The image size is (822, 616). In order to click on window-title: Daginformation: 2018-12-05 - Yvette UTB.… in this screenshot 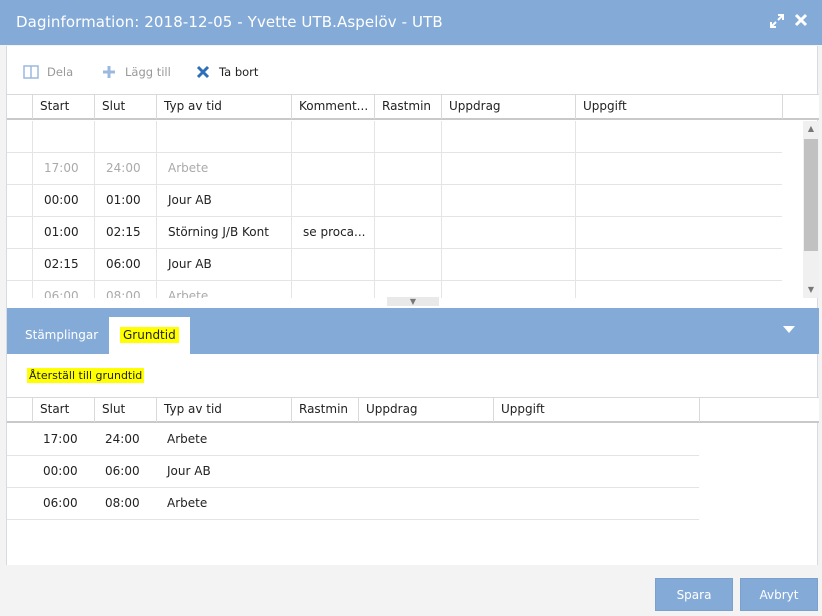, I will do `click(229, 22)`.